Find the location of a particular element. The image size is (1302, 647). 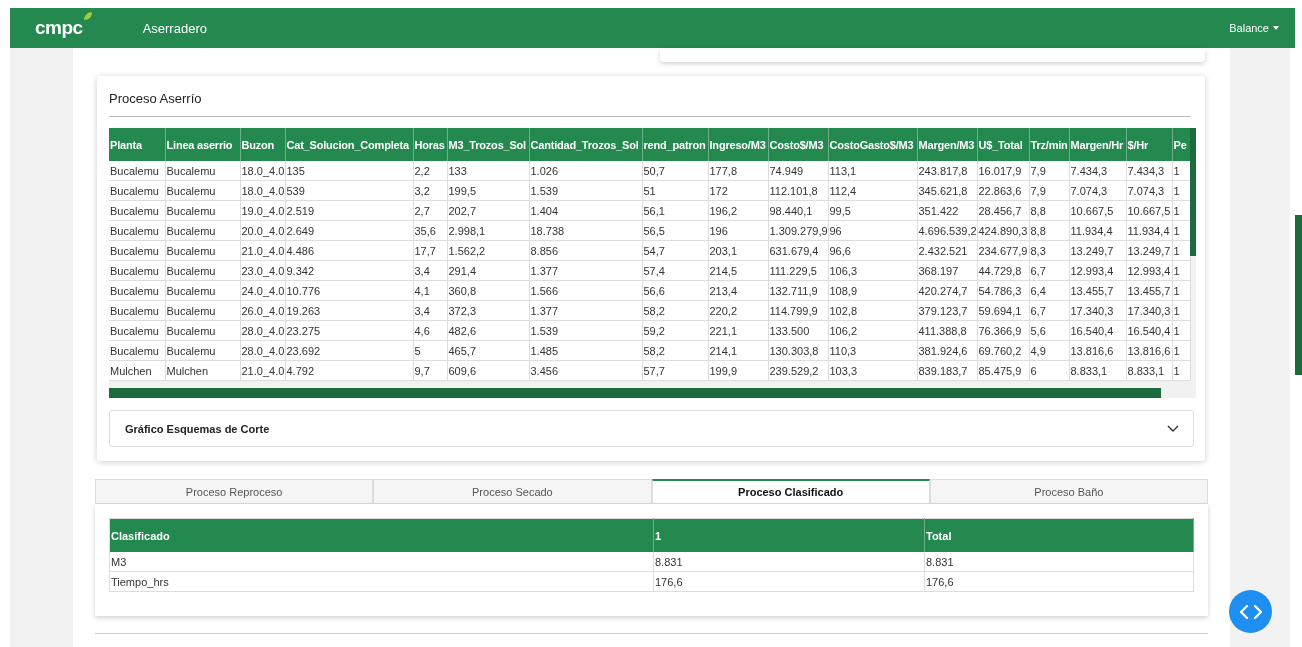

column-header: Cantidad_Trozos_Sol is located at coordinates (585, 144).